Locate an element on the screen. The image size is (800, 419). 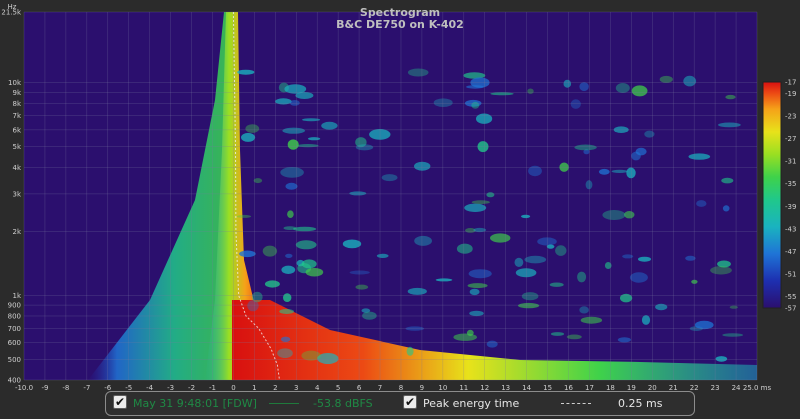
y-tick-label: 5k is located at coordinates (16, 147).